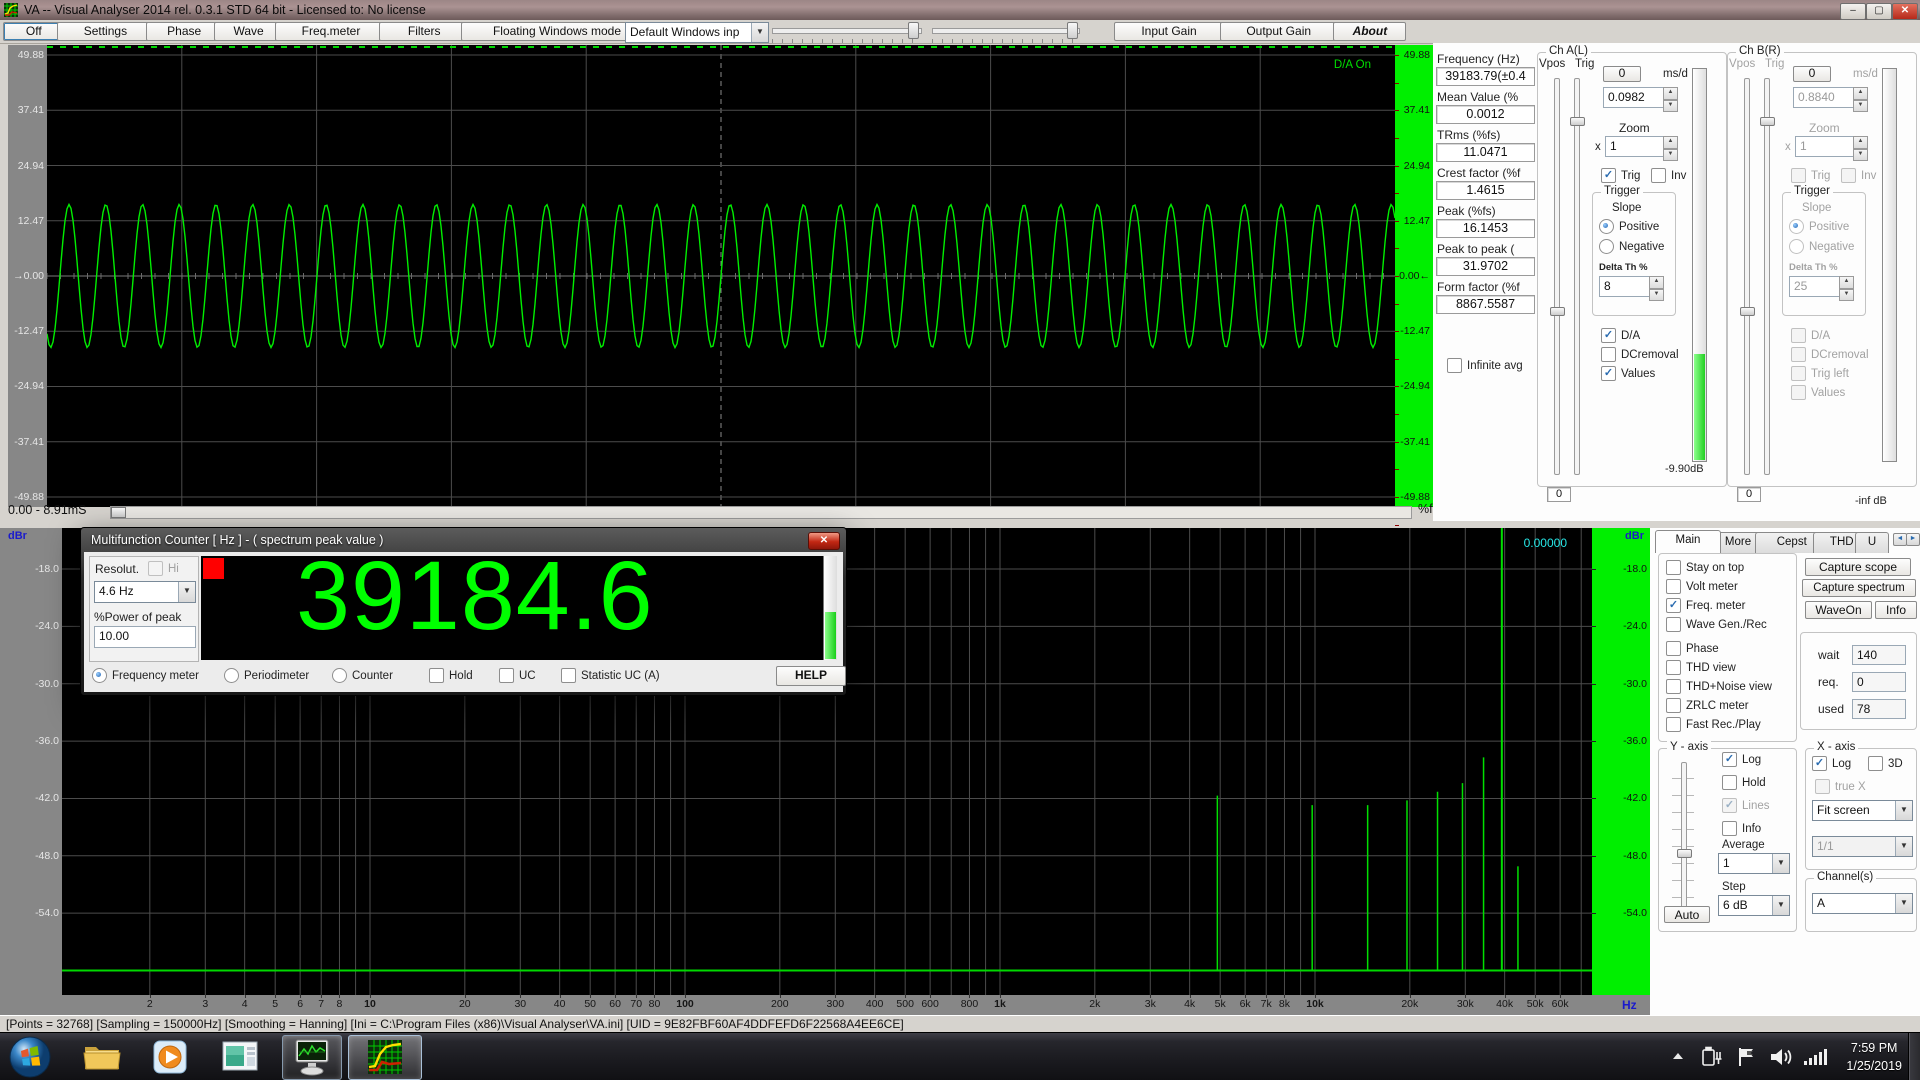 This screenshot has width=1920, height=1080. I want to click on channel-a-delta-input: 8, so click(1625, 286).